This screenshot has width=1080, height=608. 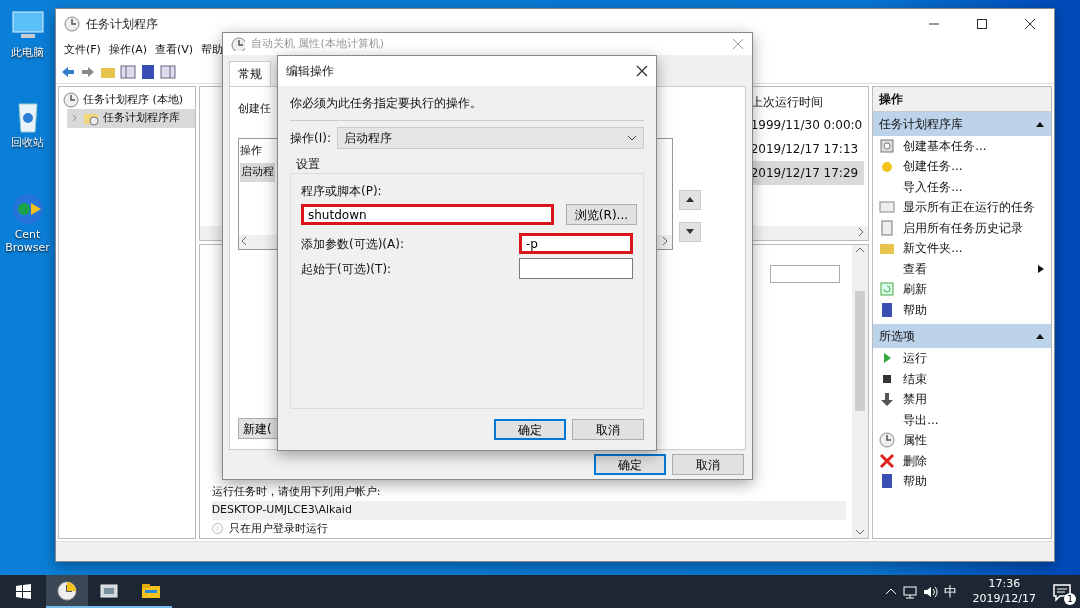 I want to click on text-field: -p, so click(x=576, y=243).